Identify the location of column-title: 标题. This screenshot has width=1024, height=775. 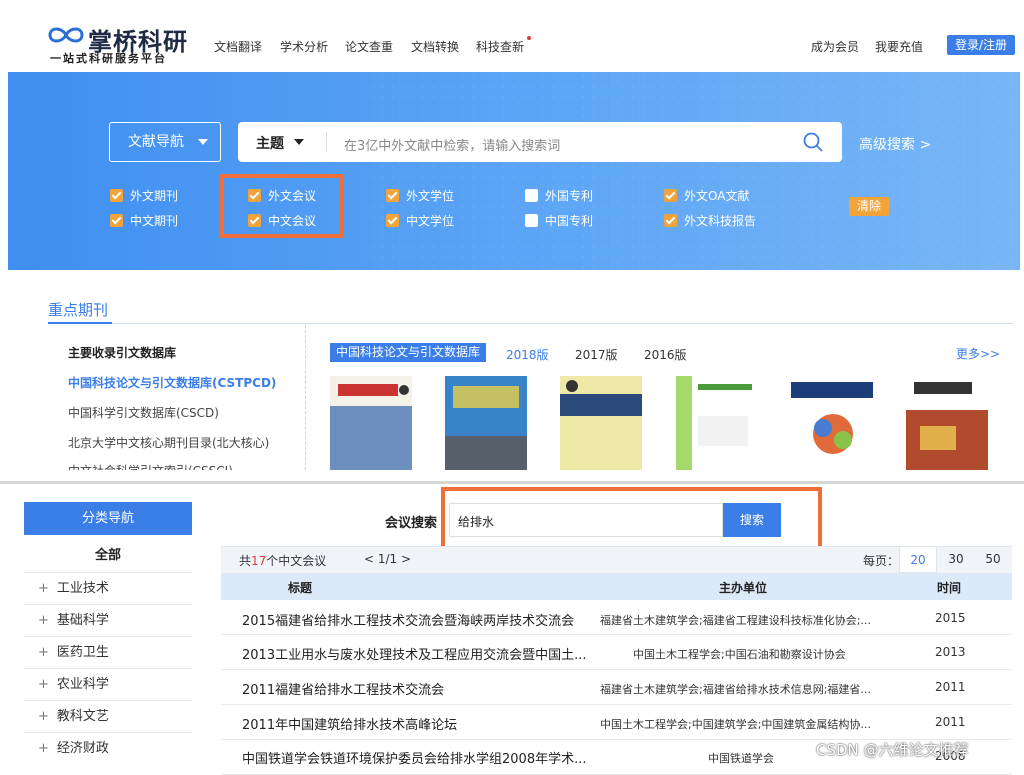
(300, 588).